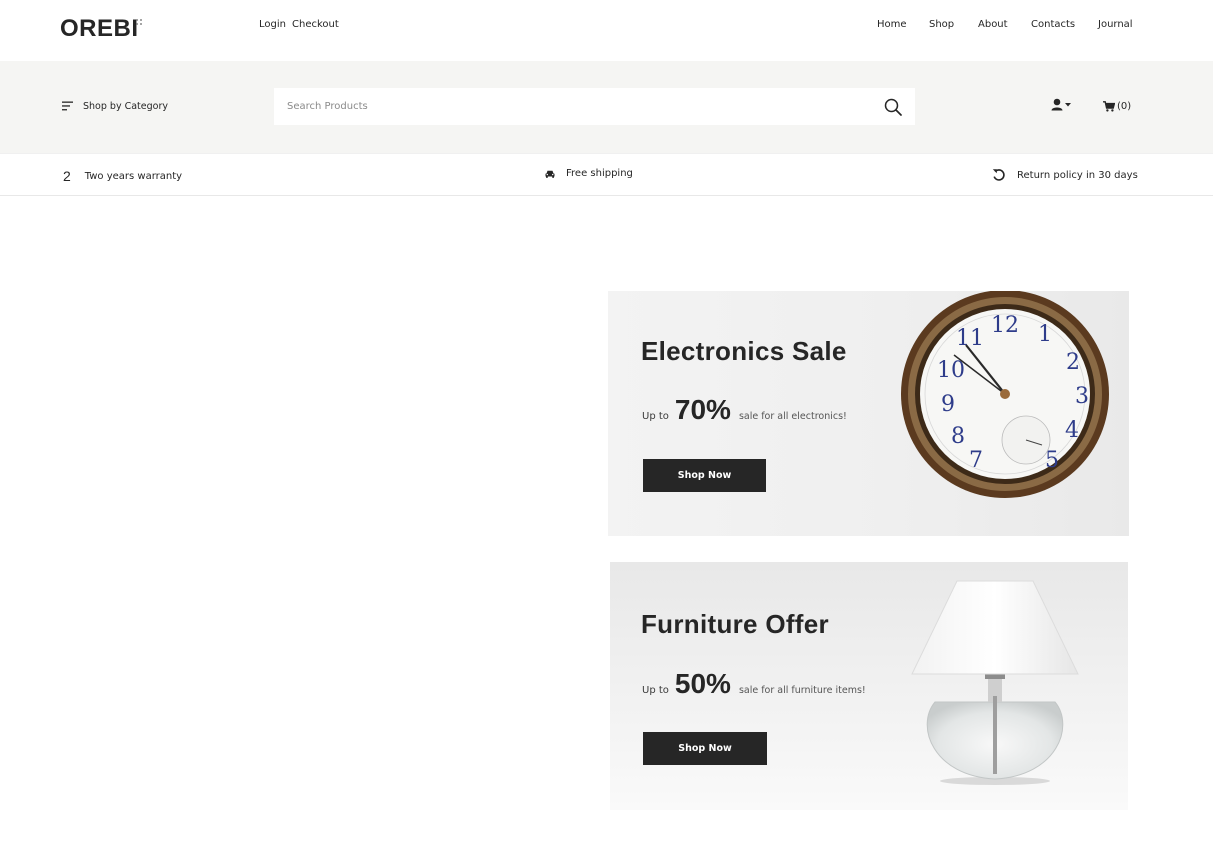 This screenshot has height=843, width=1213. I want to click on shop-by-category-button: Shop by Category, so click(115, 106).